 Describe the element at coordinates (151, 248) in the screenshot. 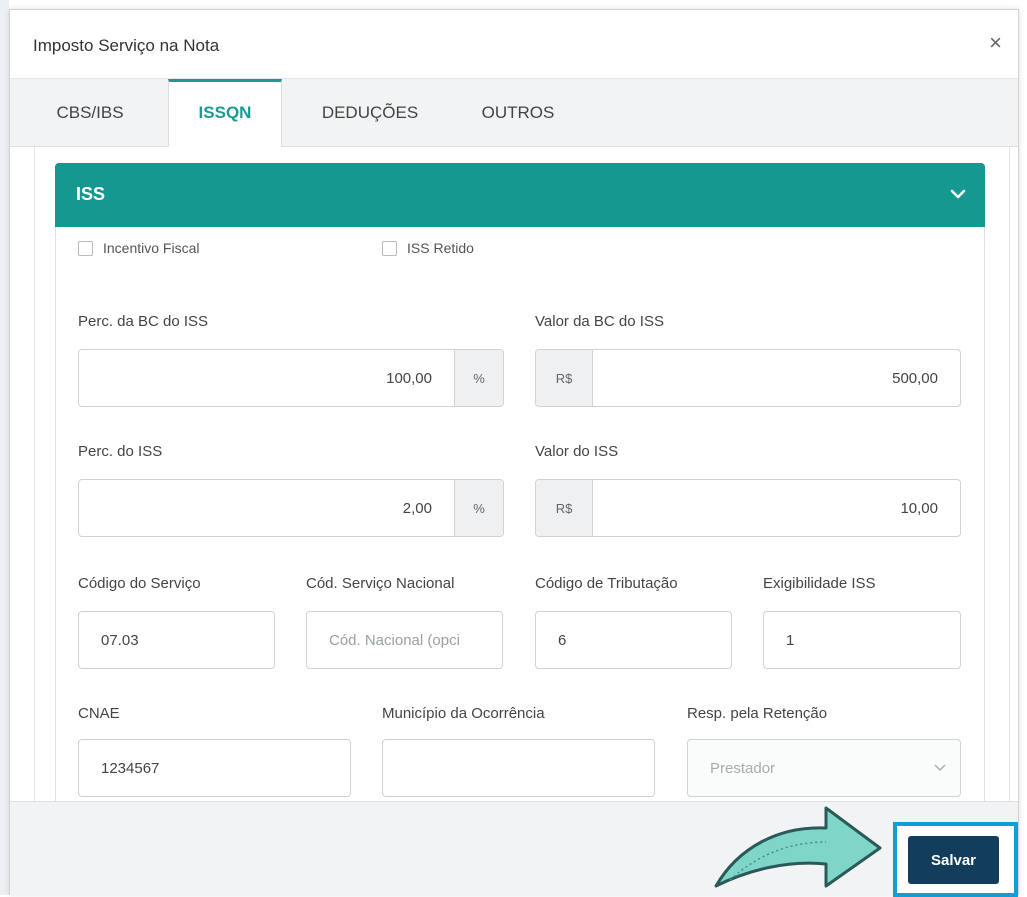

I see `incentivo-fiscal-label: Incentivo Fiscal` at that location.